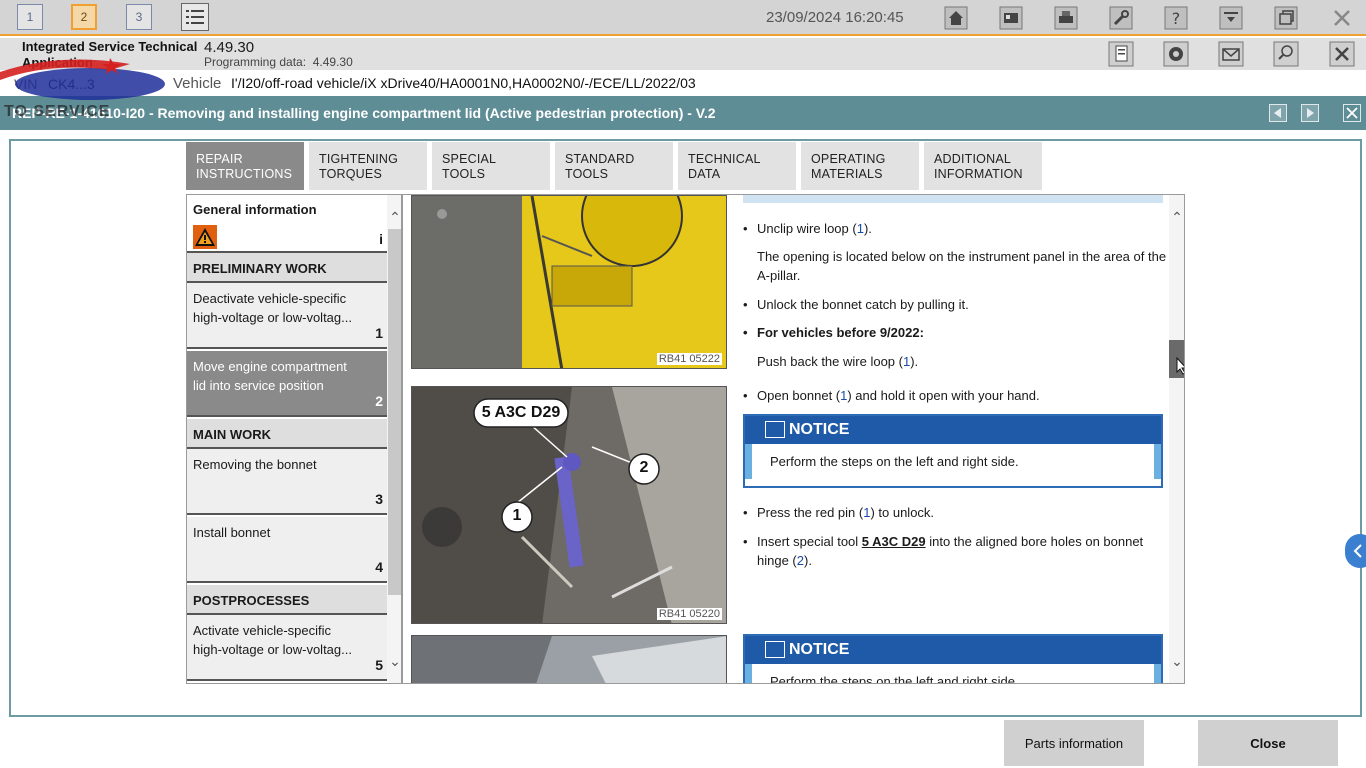 The height and width of the screenshot is (768, 1366). What do you see at coordinates (139, 17) in the screenshot?
I see `workspace-3-button: 3` at bounding box center [139, 17].